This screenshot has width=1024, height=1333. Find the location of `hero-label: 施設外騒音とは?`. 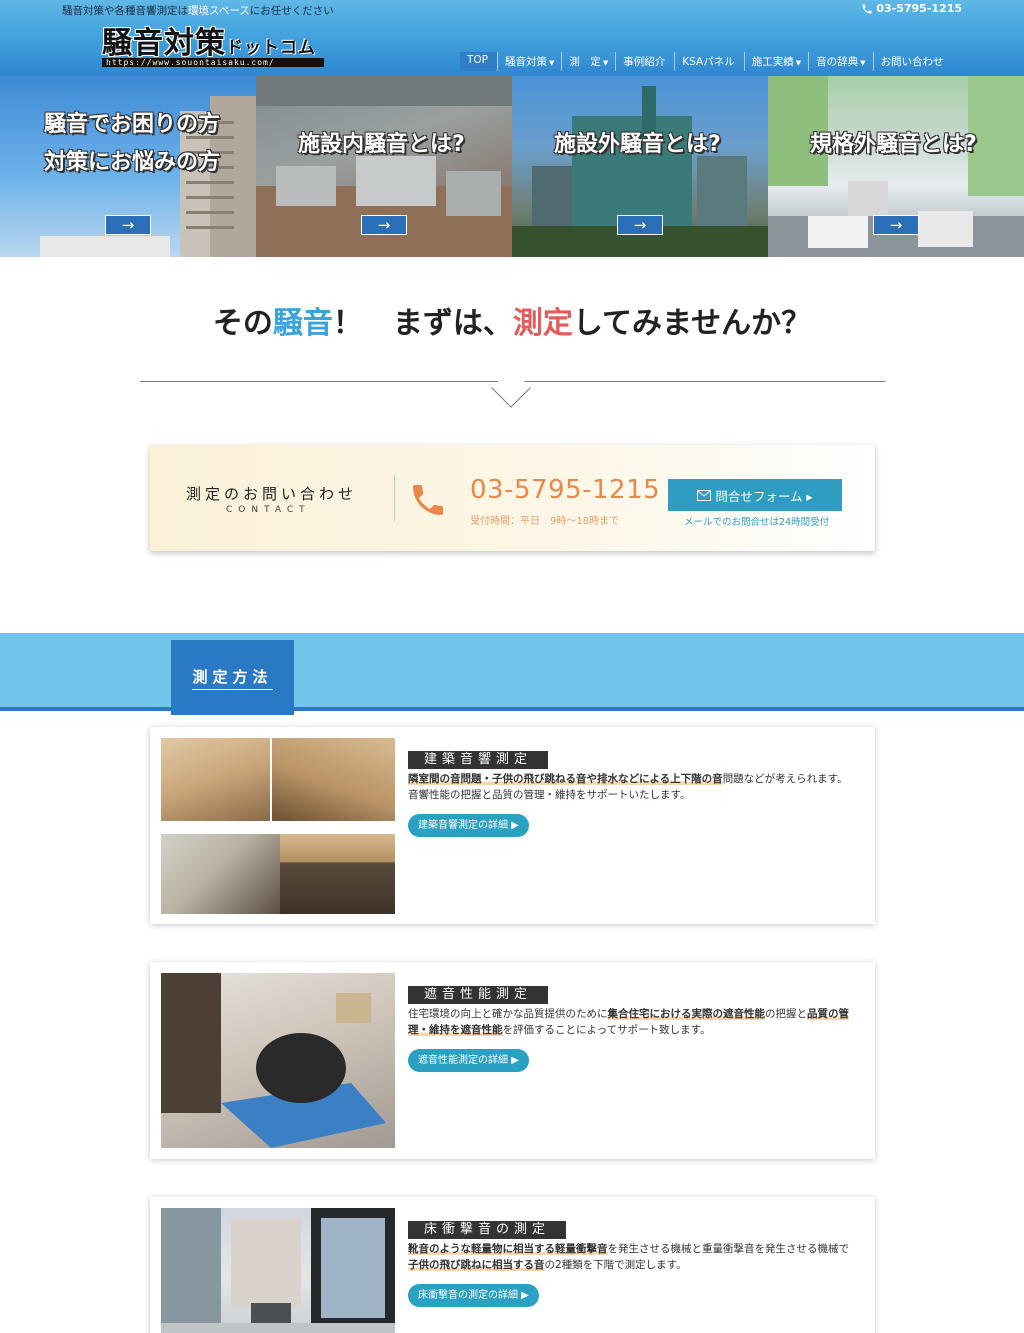

hero-label: 施設外騒音とは? is located at coordinates (637, 144).